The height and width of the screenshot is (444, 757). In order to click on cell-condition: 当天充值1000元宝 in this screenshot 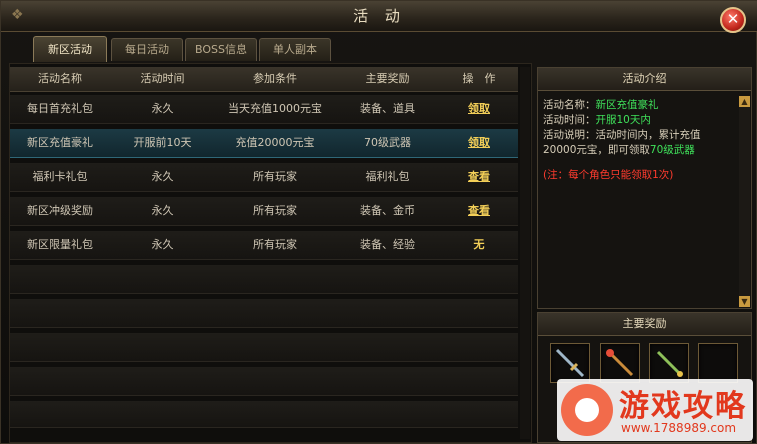, I will do `click(275, 108)`.